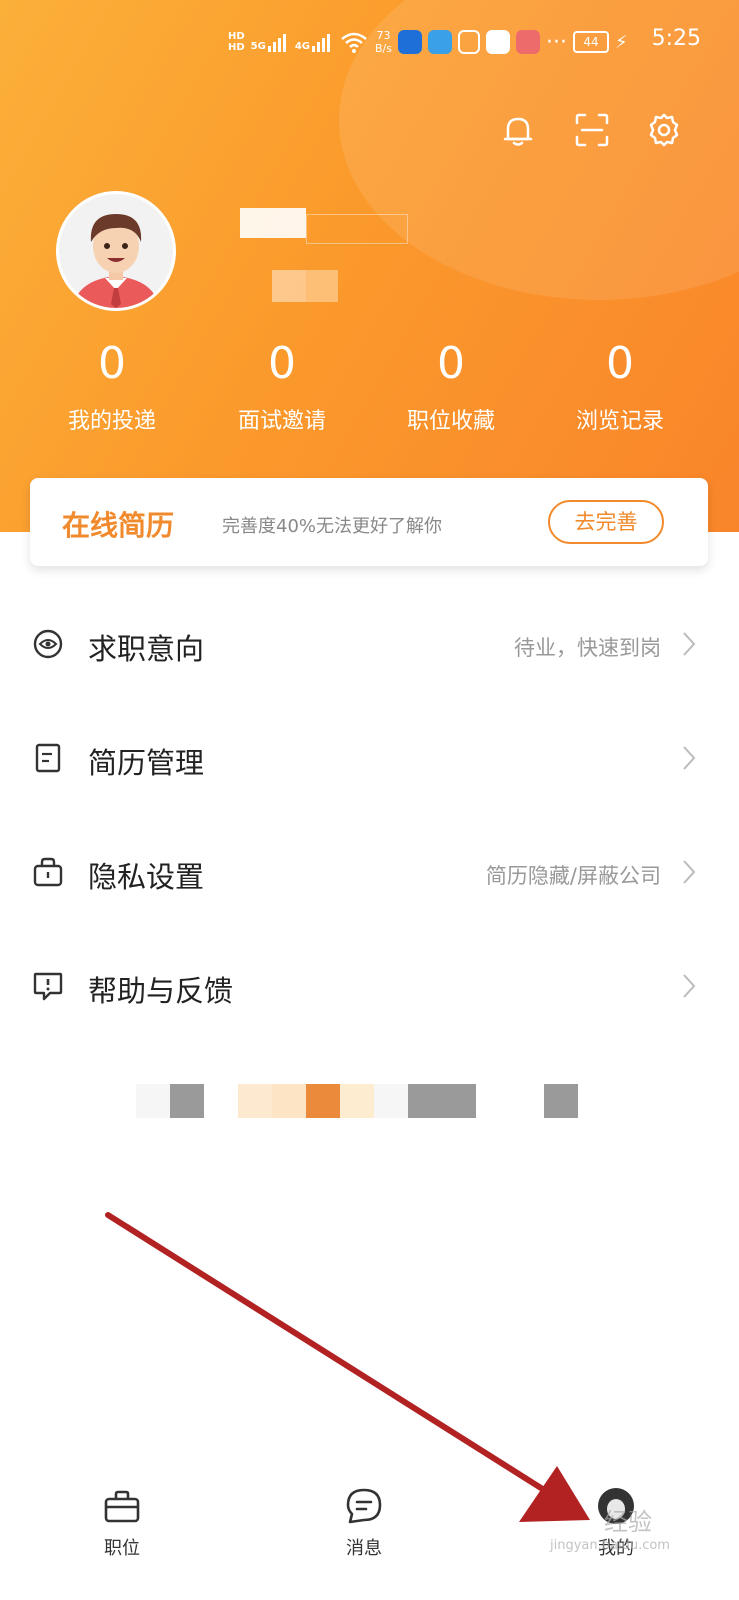  What do you see at coordinates (369, 986) in the screenshot?
I see `menu-item-help-feedback: 帮助与反馈` at bounding box center [369, 986].